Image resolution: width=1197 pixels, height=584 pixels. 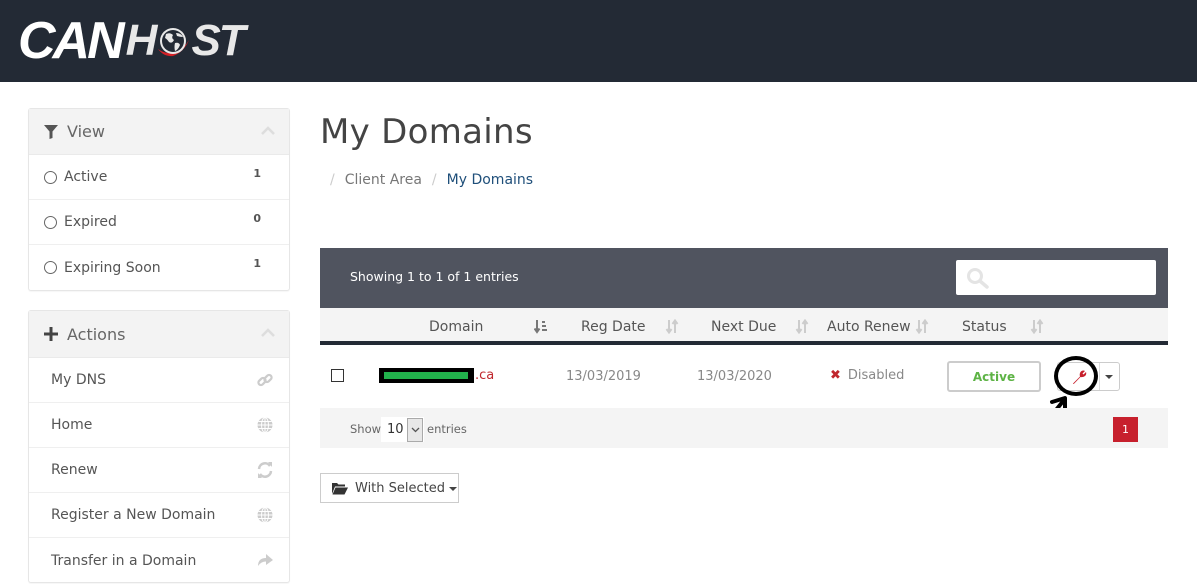 I want to click on column-header-reg-date: Reg Date, so click(x=613, y=327).